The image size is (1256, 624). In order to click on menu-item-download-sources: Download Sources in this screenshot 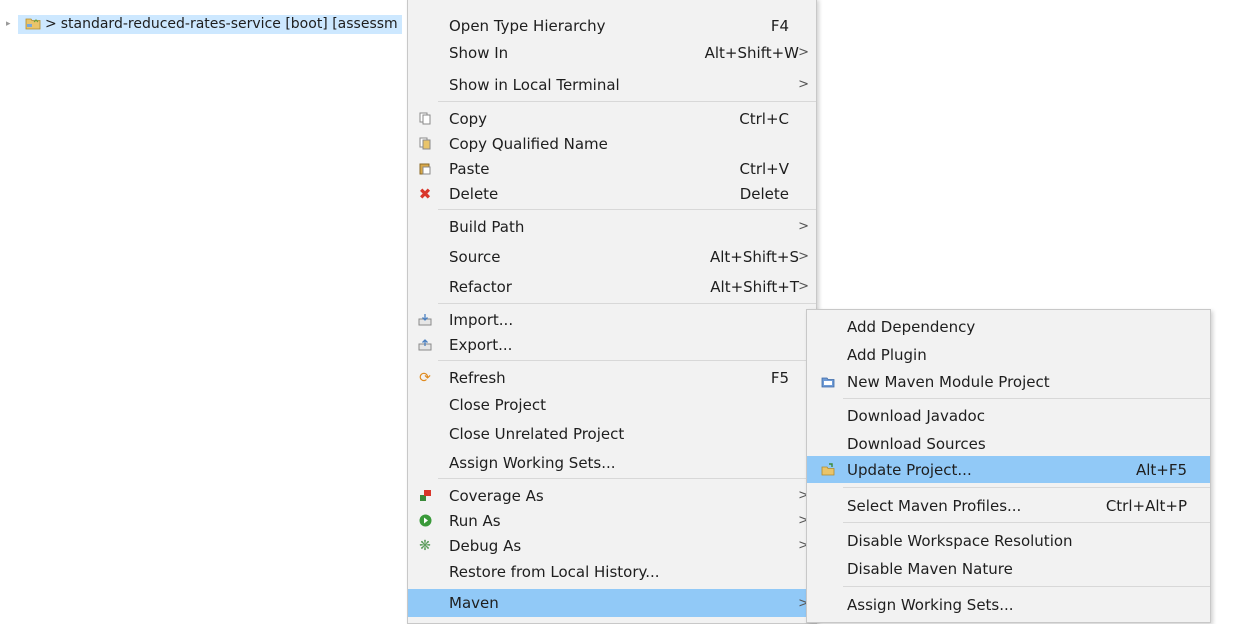, I will do `click(1008, 443)`.